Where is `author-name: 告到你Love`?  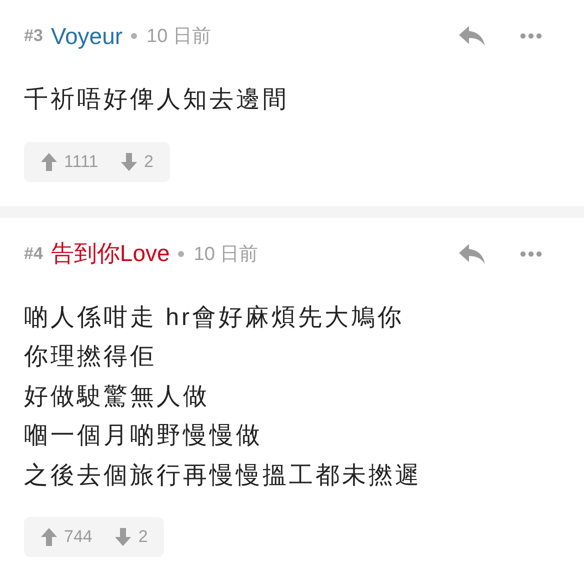
author-name: 告到你Love is located at coordinates (110, 253).